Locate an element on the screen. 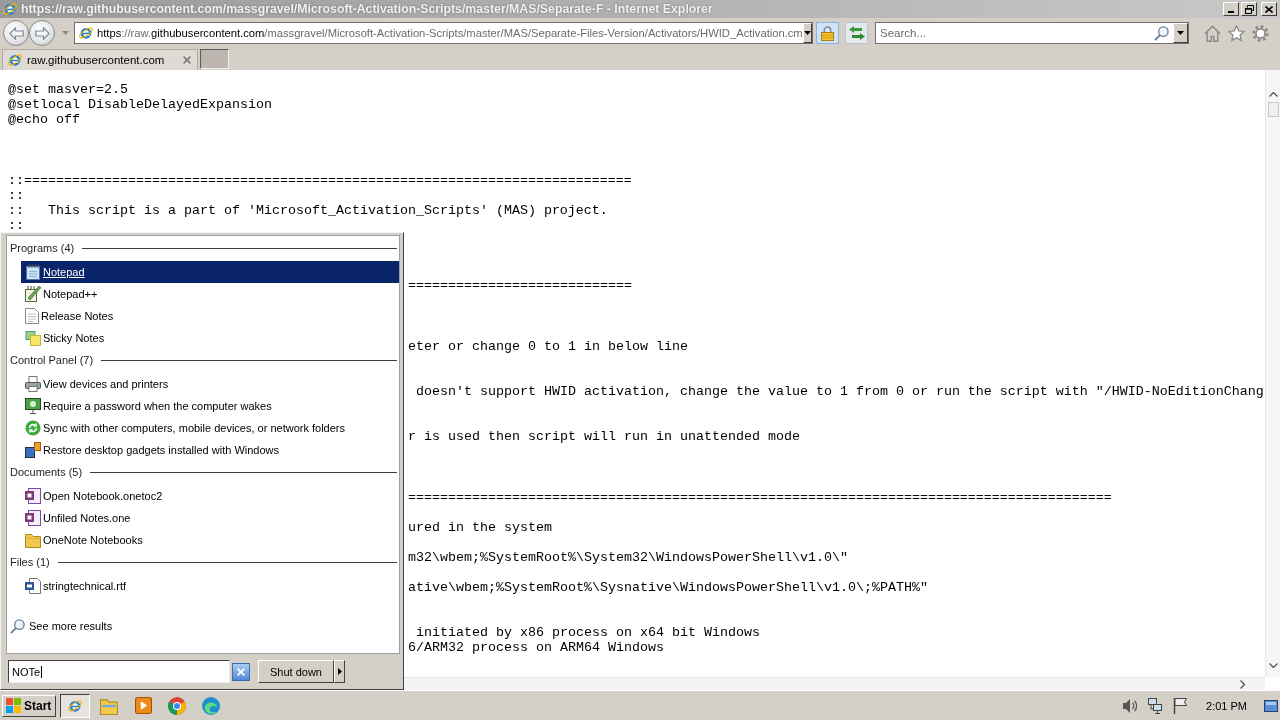 The image size is (1280, 720). back-button is located at coordinates (16, 33).